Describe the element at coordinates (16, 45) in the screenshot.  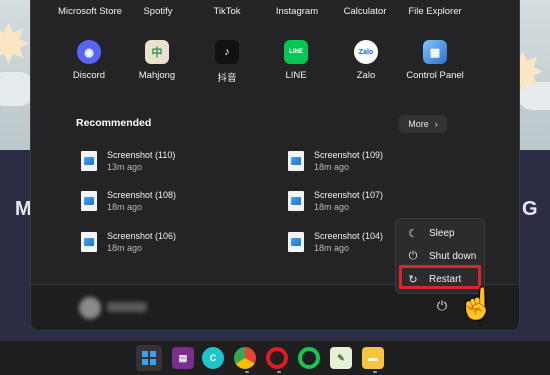
I see `wallpaper-star: ✸` at that location.